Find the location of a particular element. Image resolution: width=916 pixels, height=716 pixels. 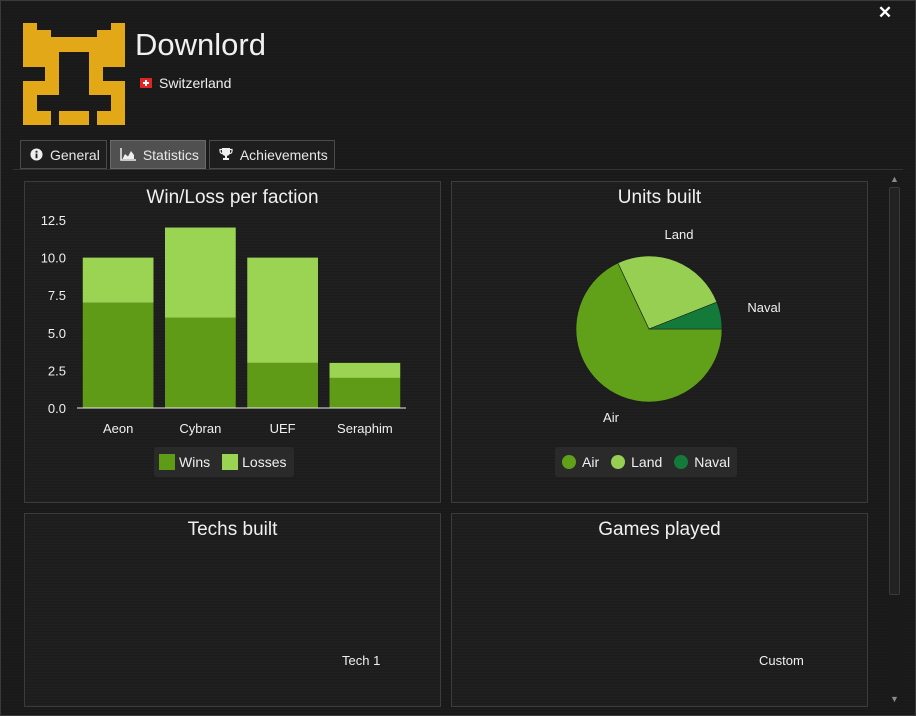

y-tick-label: 7.5 is located at coordinates (57, 295).